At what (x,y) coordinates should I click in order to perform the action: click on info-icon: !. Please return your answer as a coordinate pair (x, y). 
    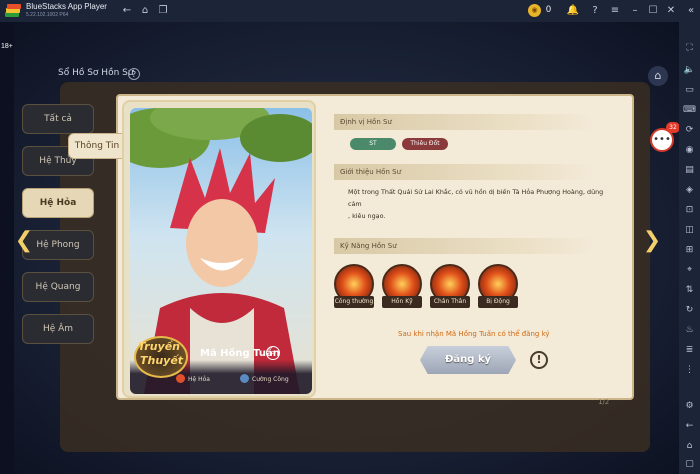
    Looking at the image, I should click on (539, 360).